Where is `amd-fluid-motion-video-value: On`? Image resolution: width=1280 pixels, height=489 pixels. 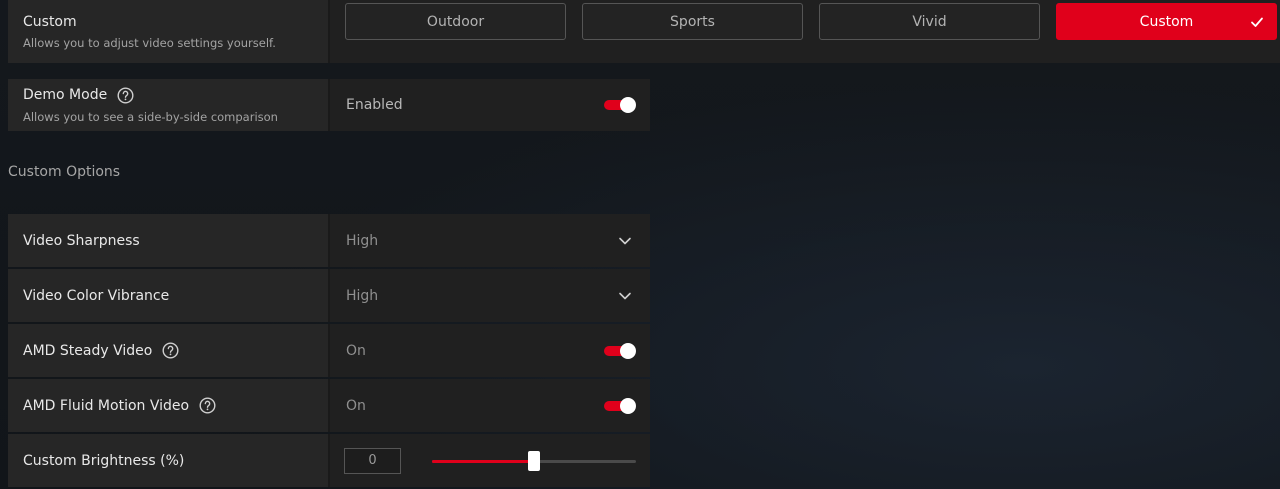
amd-fluid-motion-video-value: On is located at coordinates (356, 405).